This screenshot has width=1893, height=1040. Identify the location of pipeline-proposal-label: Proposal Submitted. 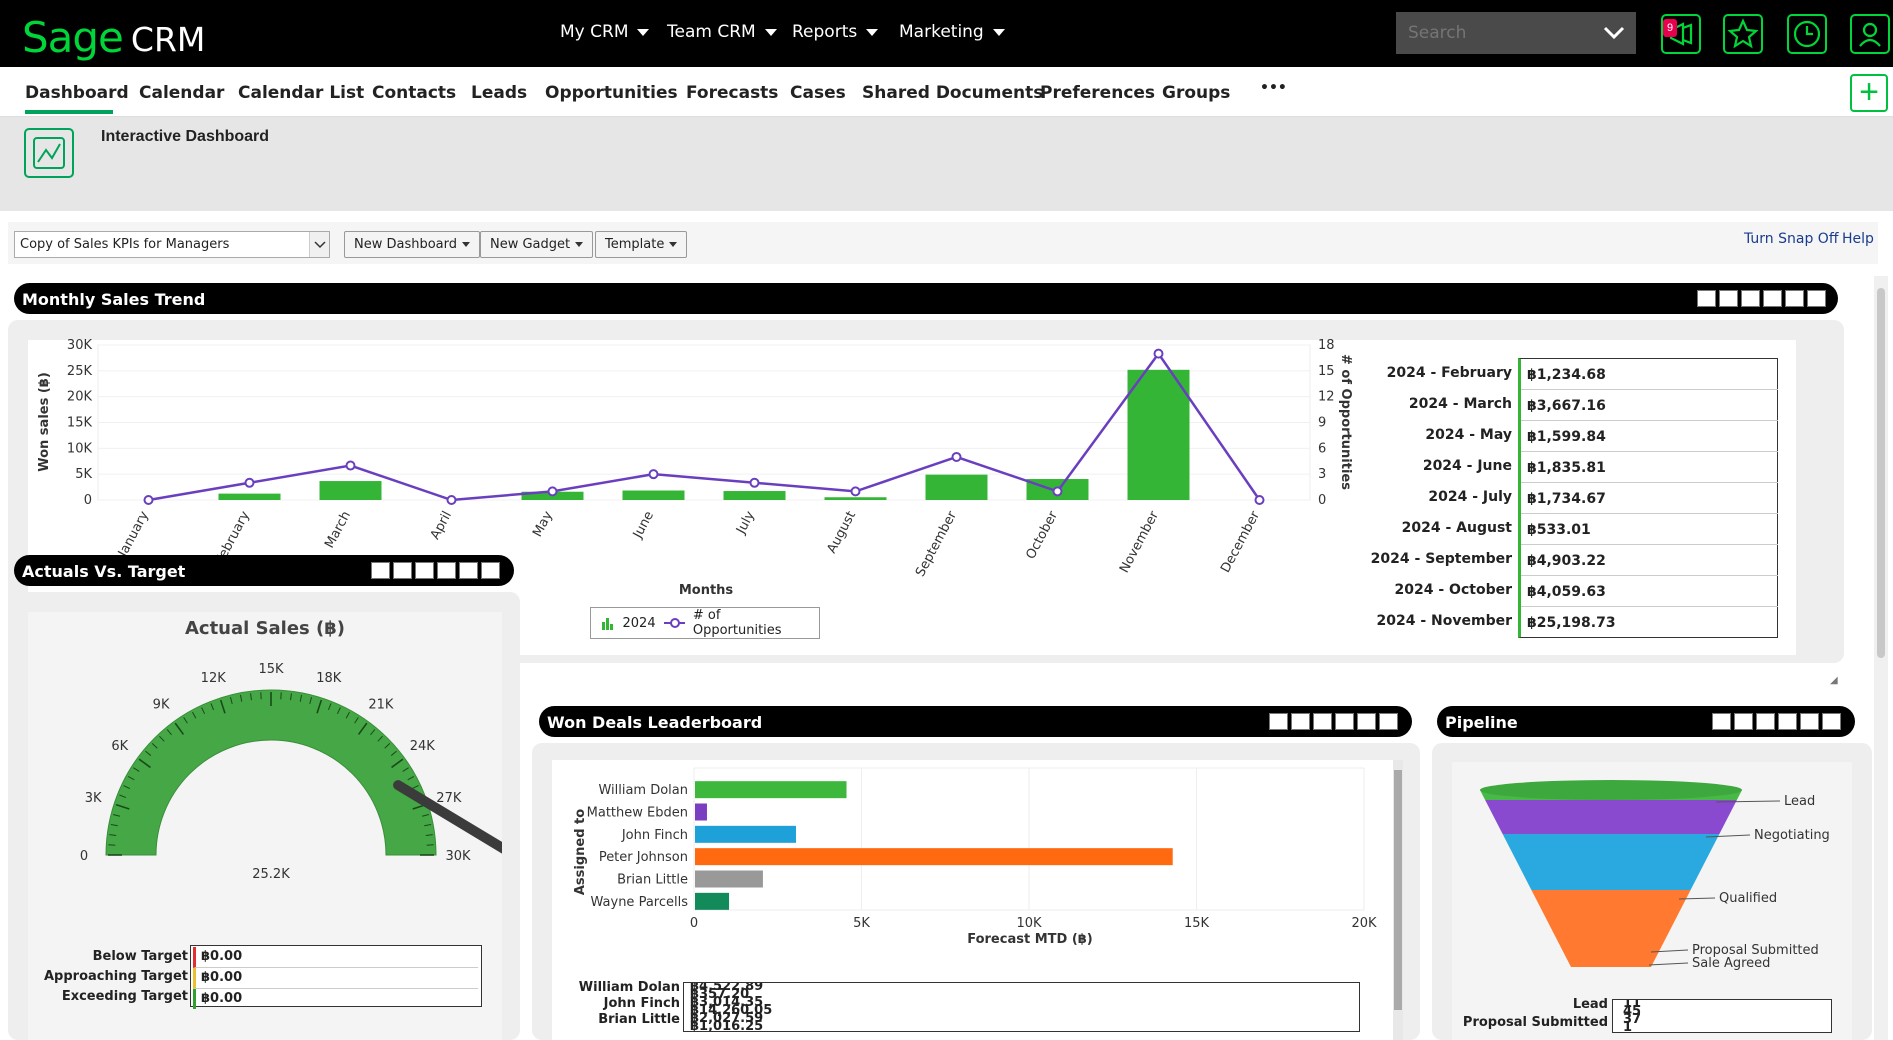
(1535, 1022).